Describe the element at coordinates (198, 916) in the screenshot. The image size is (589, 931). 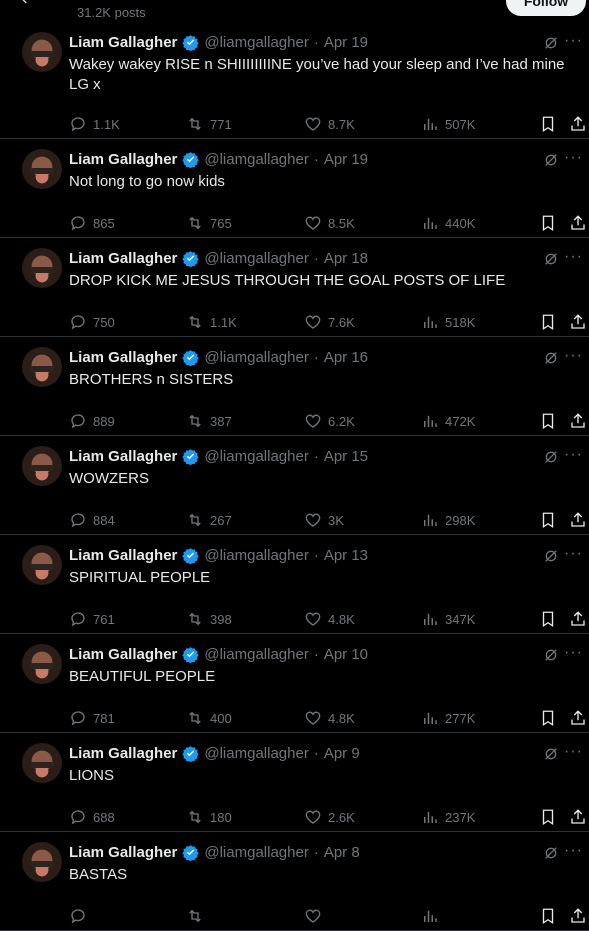
I see `repost-button` at that location.